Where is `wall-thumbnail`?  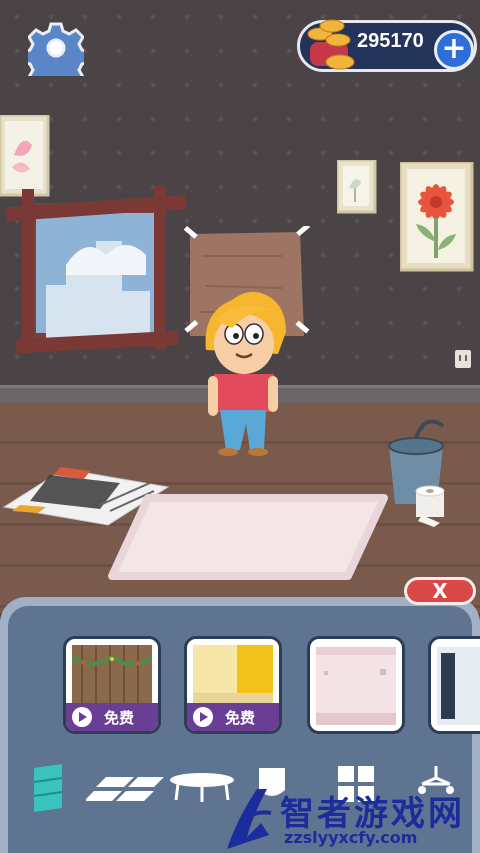
wall-thumbnail is located at coordinates (458, 686).